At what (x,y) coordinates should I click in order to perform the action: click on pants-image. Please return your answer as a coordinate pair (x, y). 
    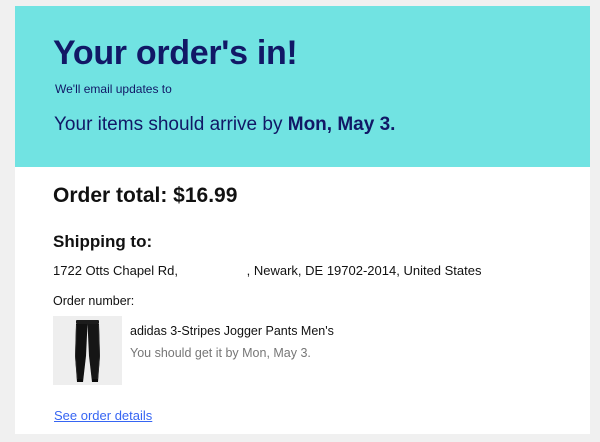
    Looking at the image, I should click on (87, 350).